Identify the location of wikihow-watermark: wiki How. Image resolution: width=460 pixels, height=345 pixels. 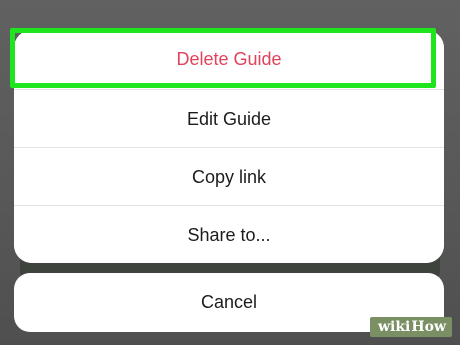
(410, 327).